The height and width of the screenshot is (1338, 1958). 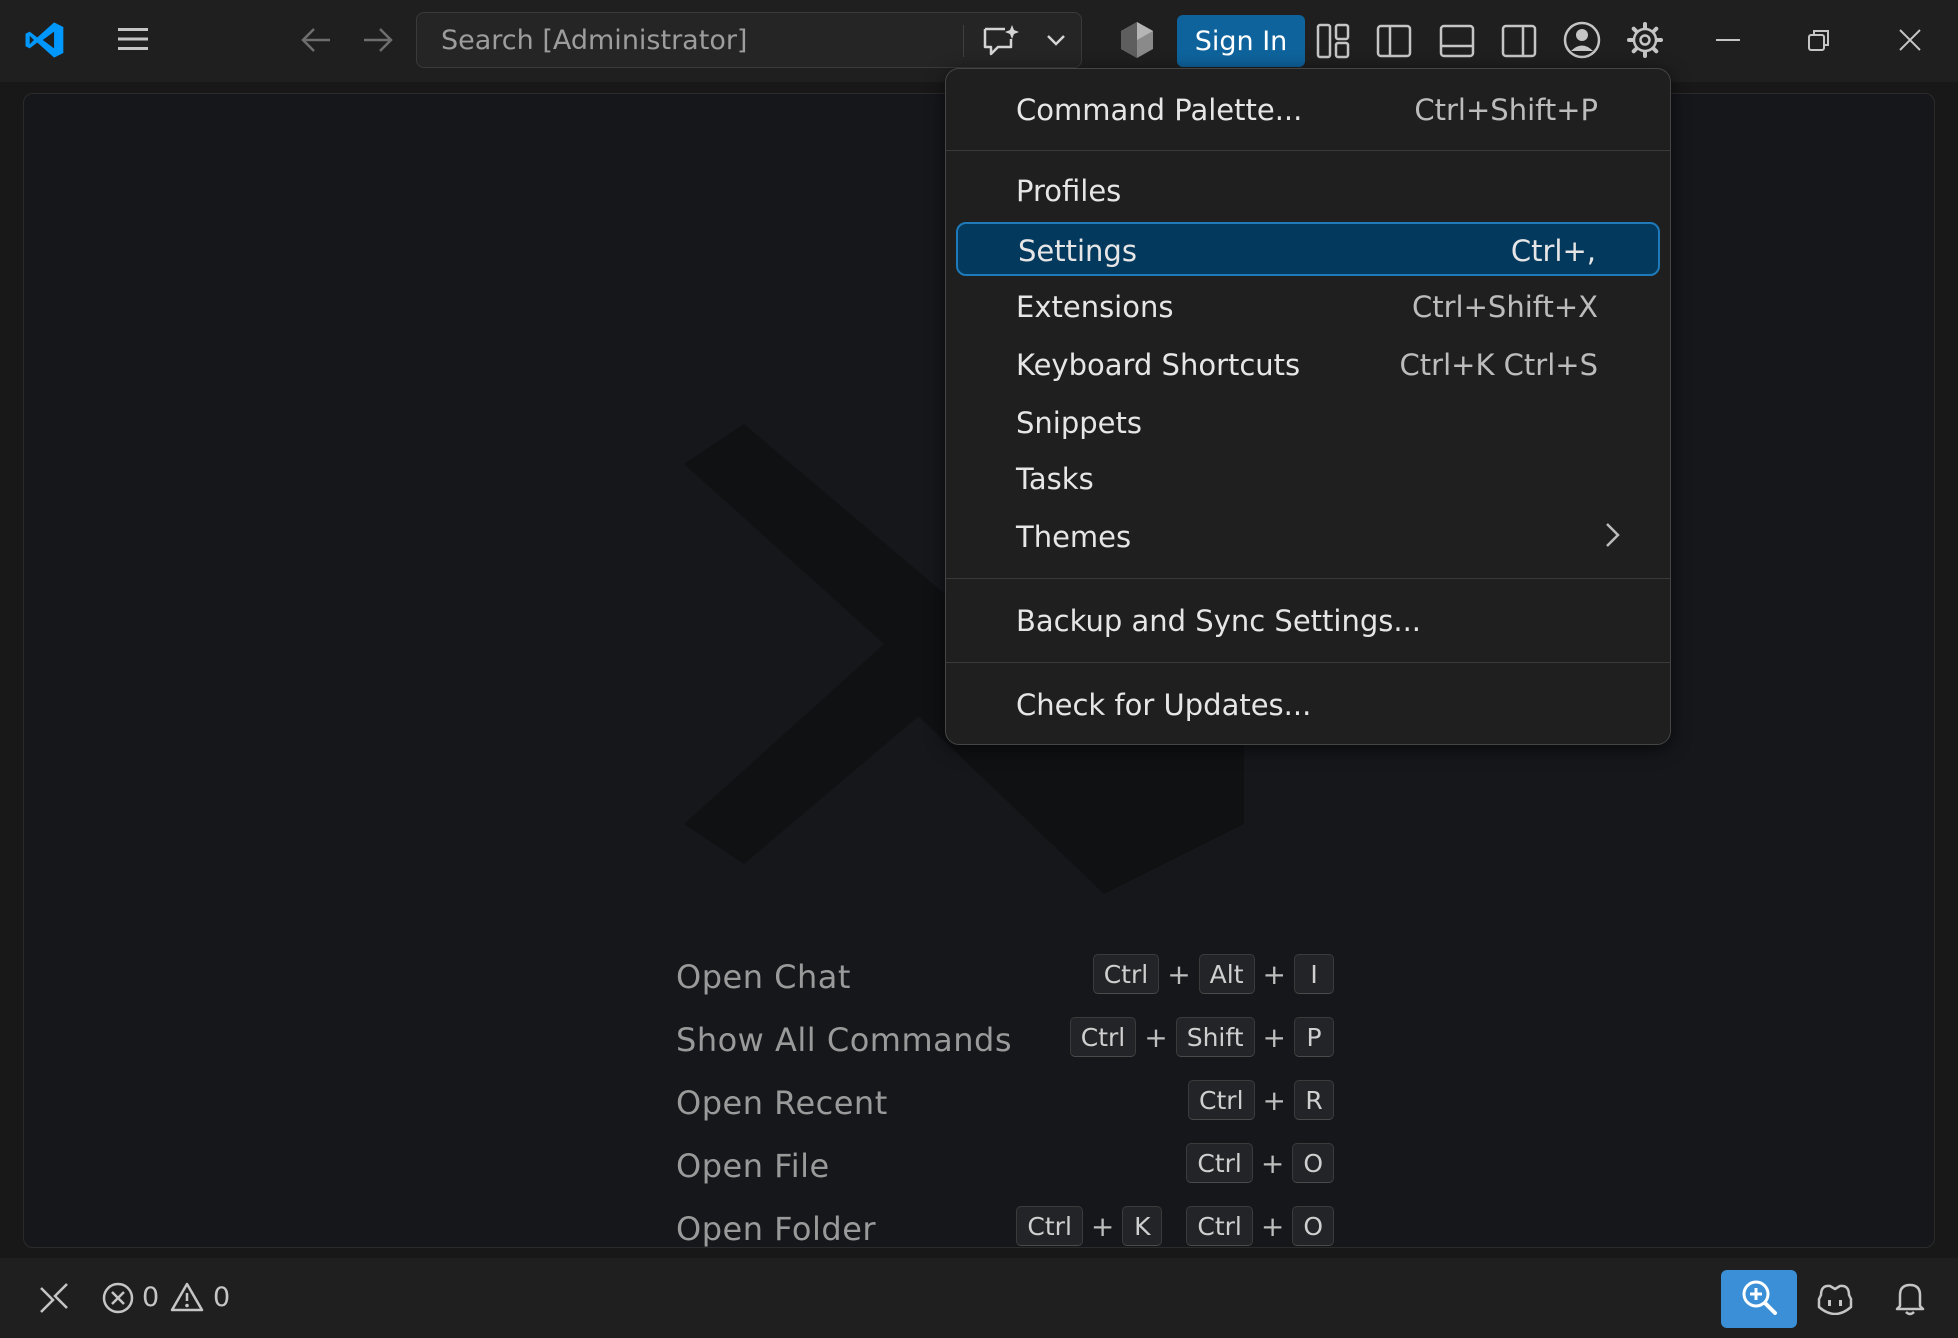 I want to click on close-icon, so click(x=1910, y=40).